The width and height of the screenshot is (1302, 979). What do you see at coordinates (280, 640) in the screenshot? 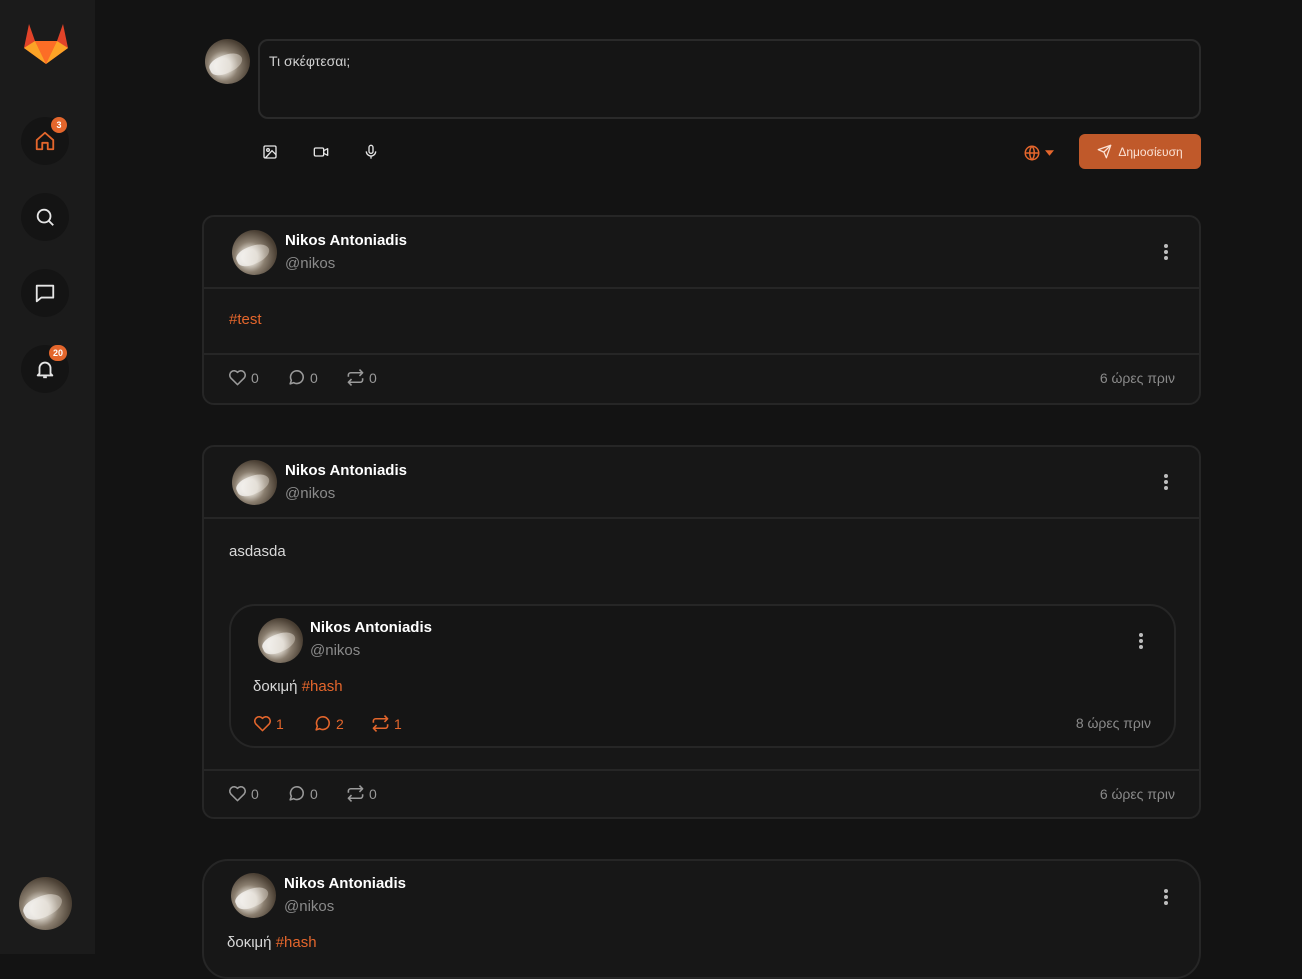
I see `quoted-author-avatar` at bounding box center [280, 640].